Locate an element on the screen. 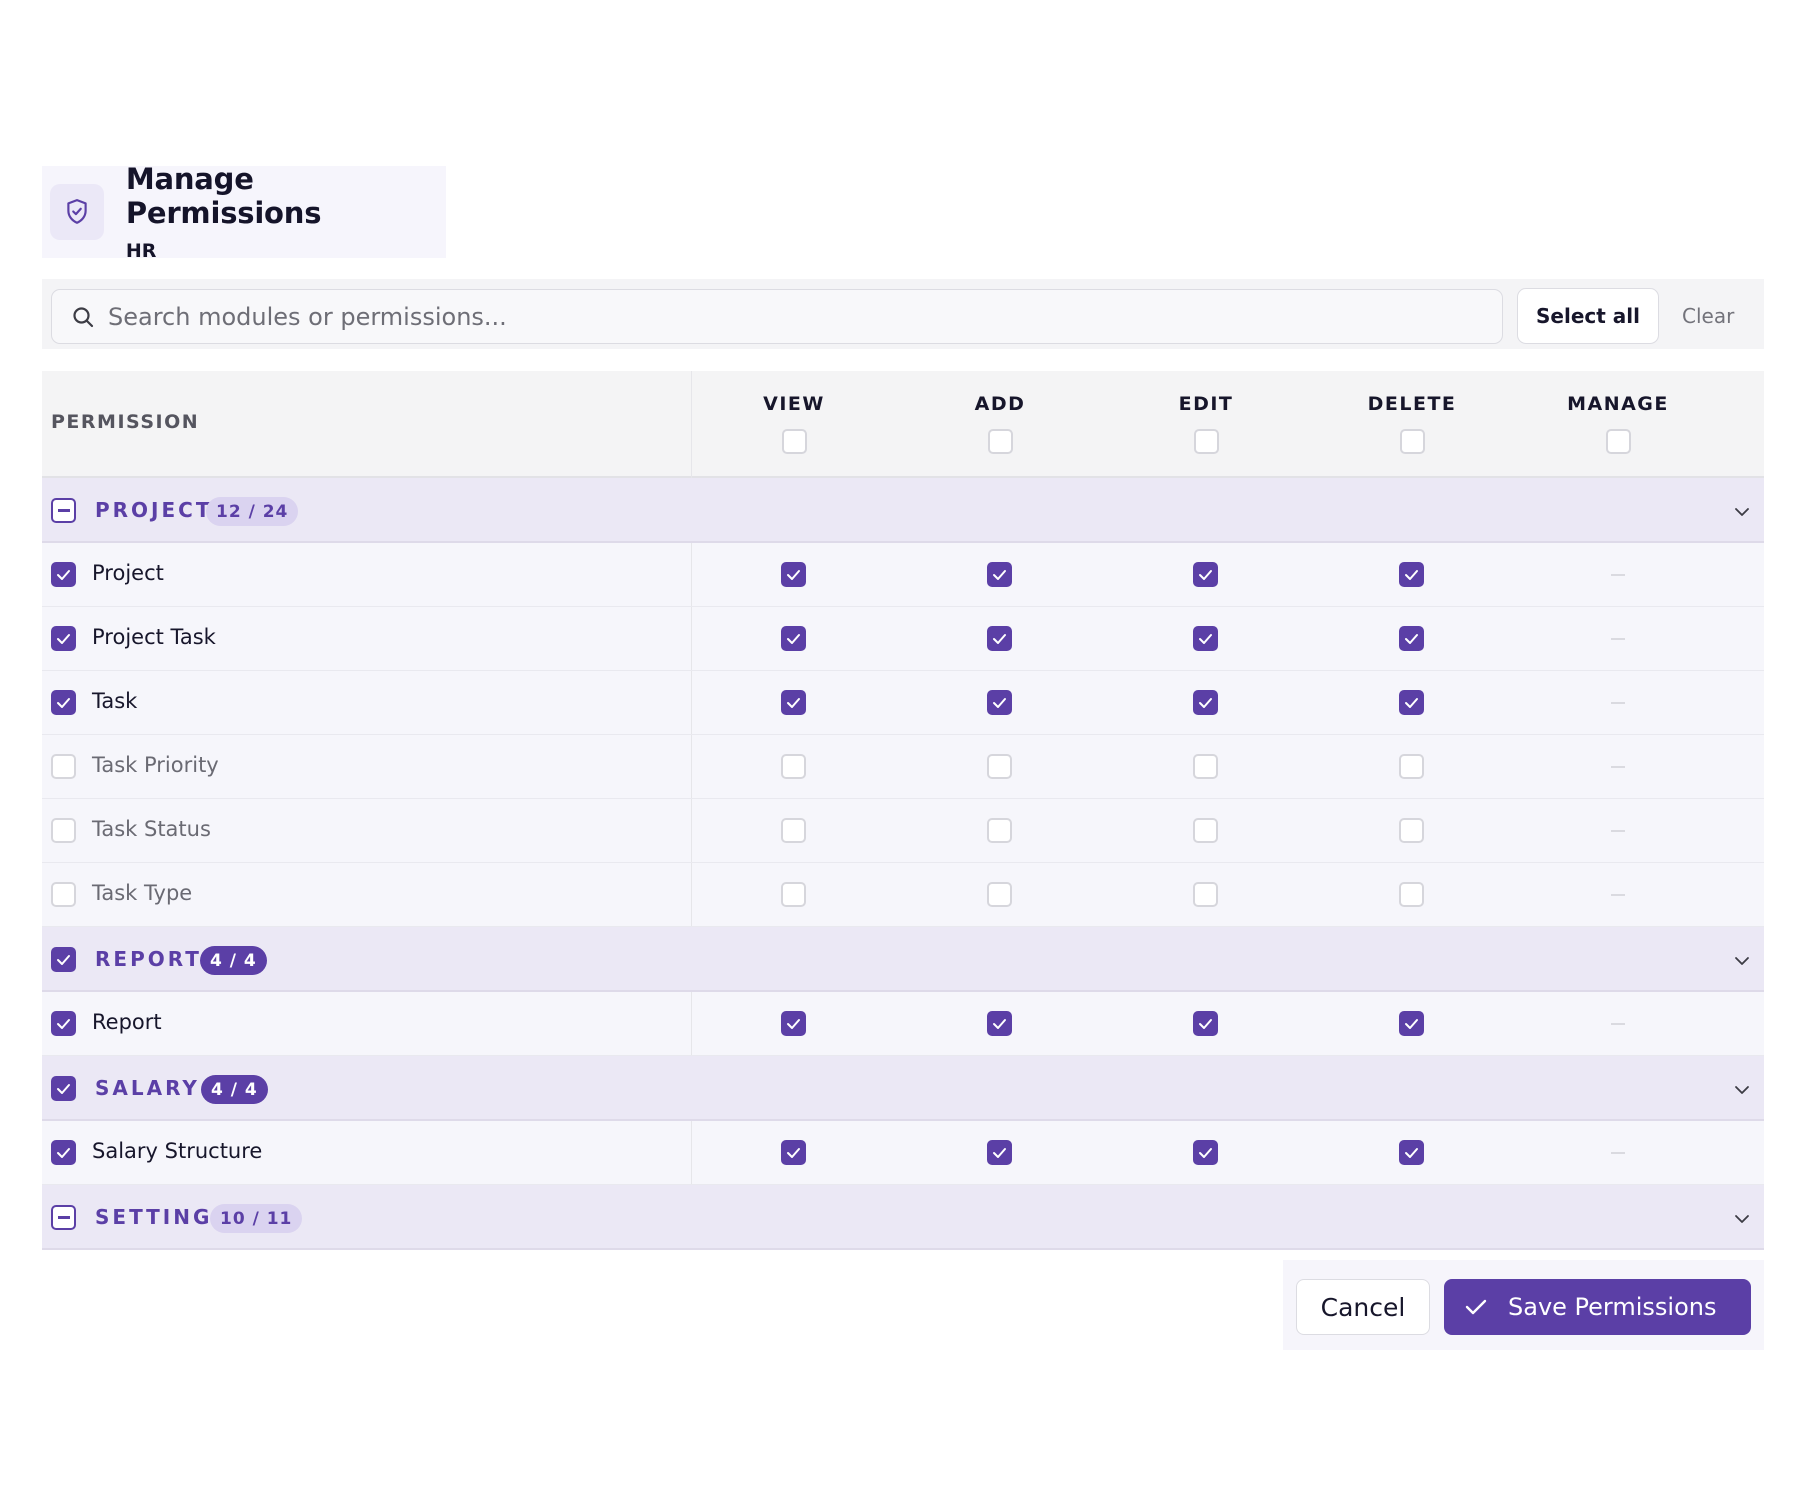  group-row-salary: SALARY 4 / 4 is located at coordinates (903, 1088).